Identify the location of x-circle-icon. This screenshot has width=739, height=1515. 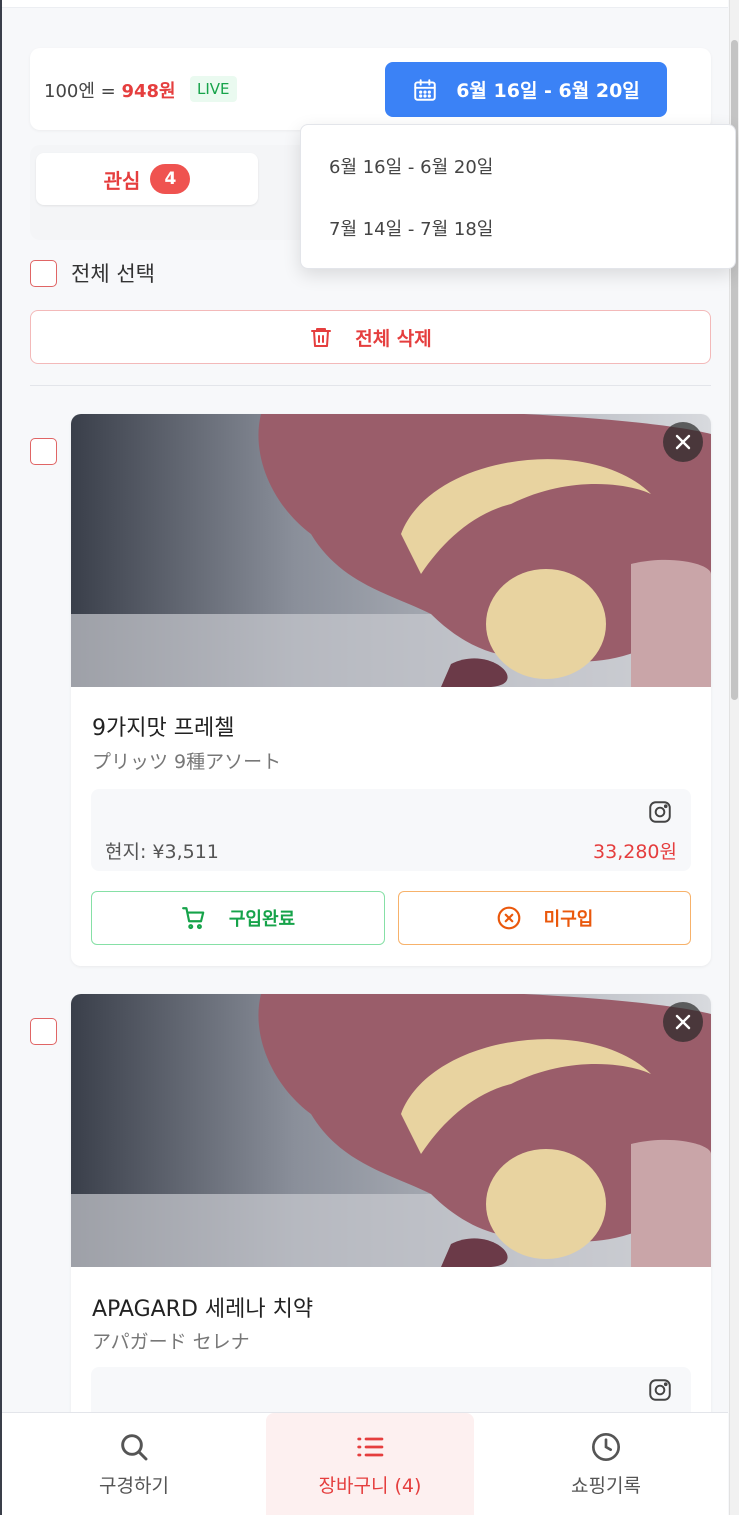
(509, 918).